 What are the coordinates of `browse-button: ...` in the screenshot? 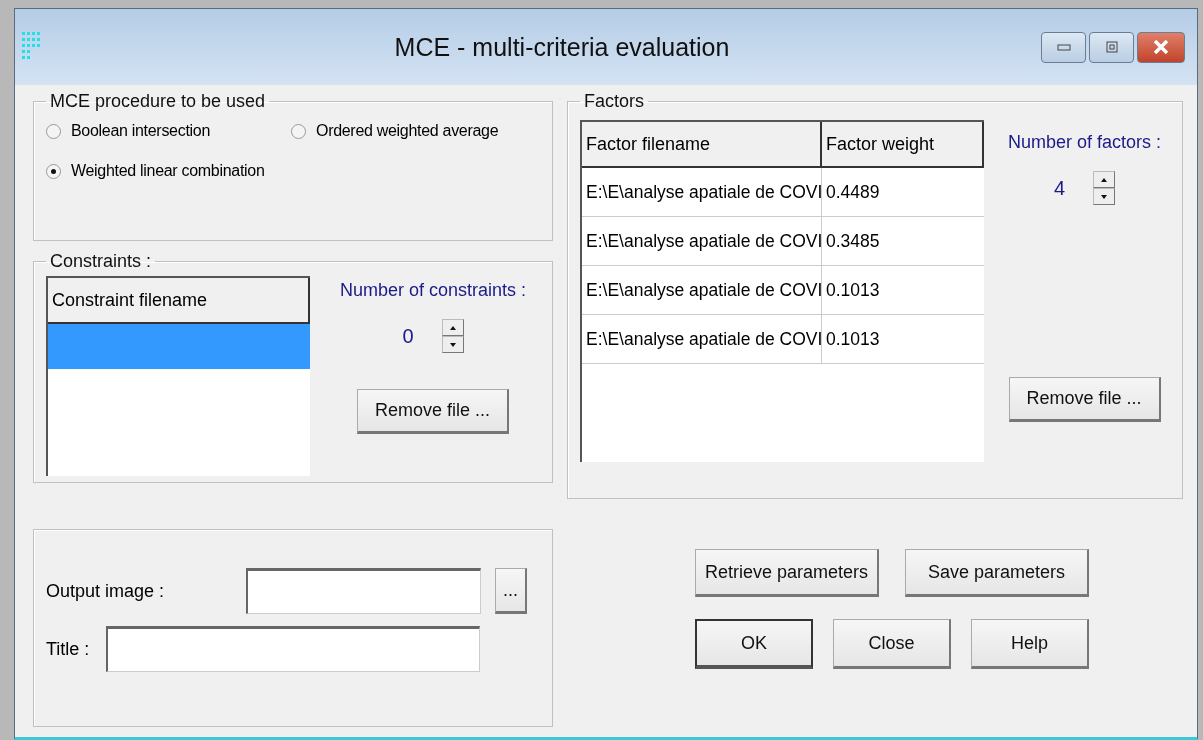 It's located at (511, 591).